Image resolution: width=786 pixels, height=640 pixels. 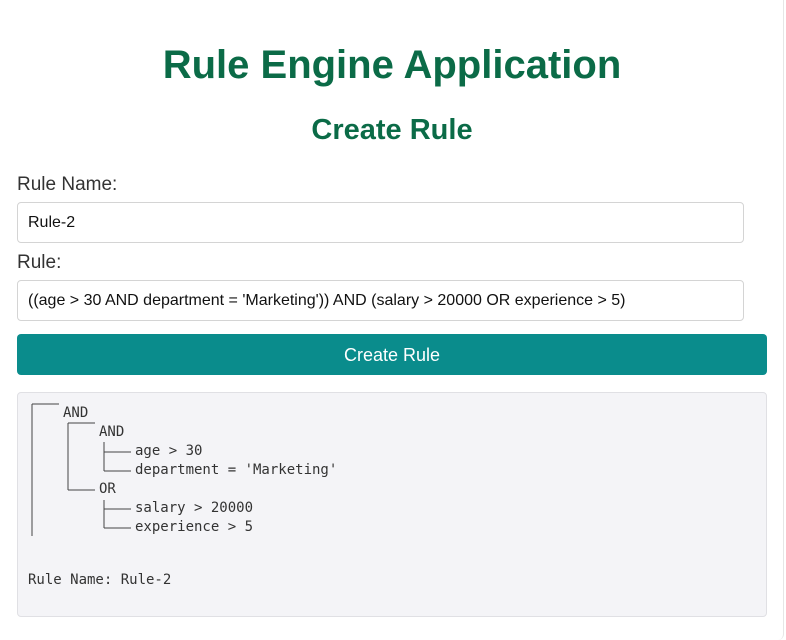 I want to click on rule-label: Rule:, so click(x=39, y=262).